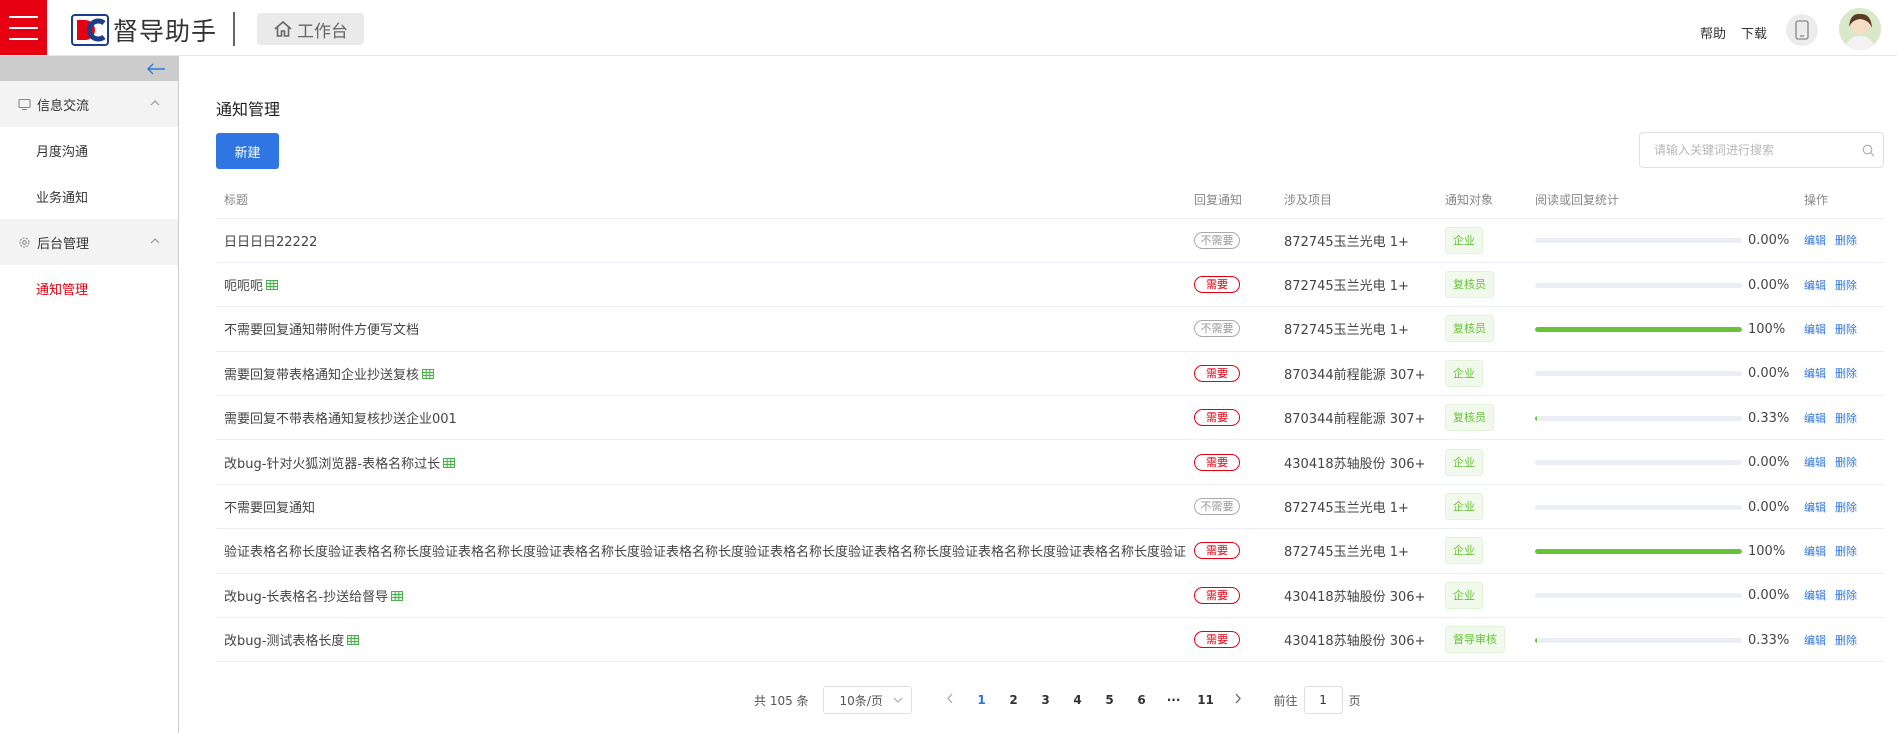  What do you see at coordinates (701, 640) in the screenshot?
I see `row-title-cell: 改bug-测试表格长度` at bounding box center [701, 640].